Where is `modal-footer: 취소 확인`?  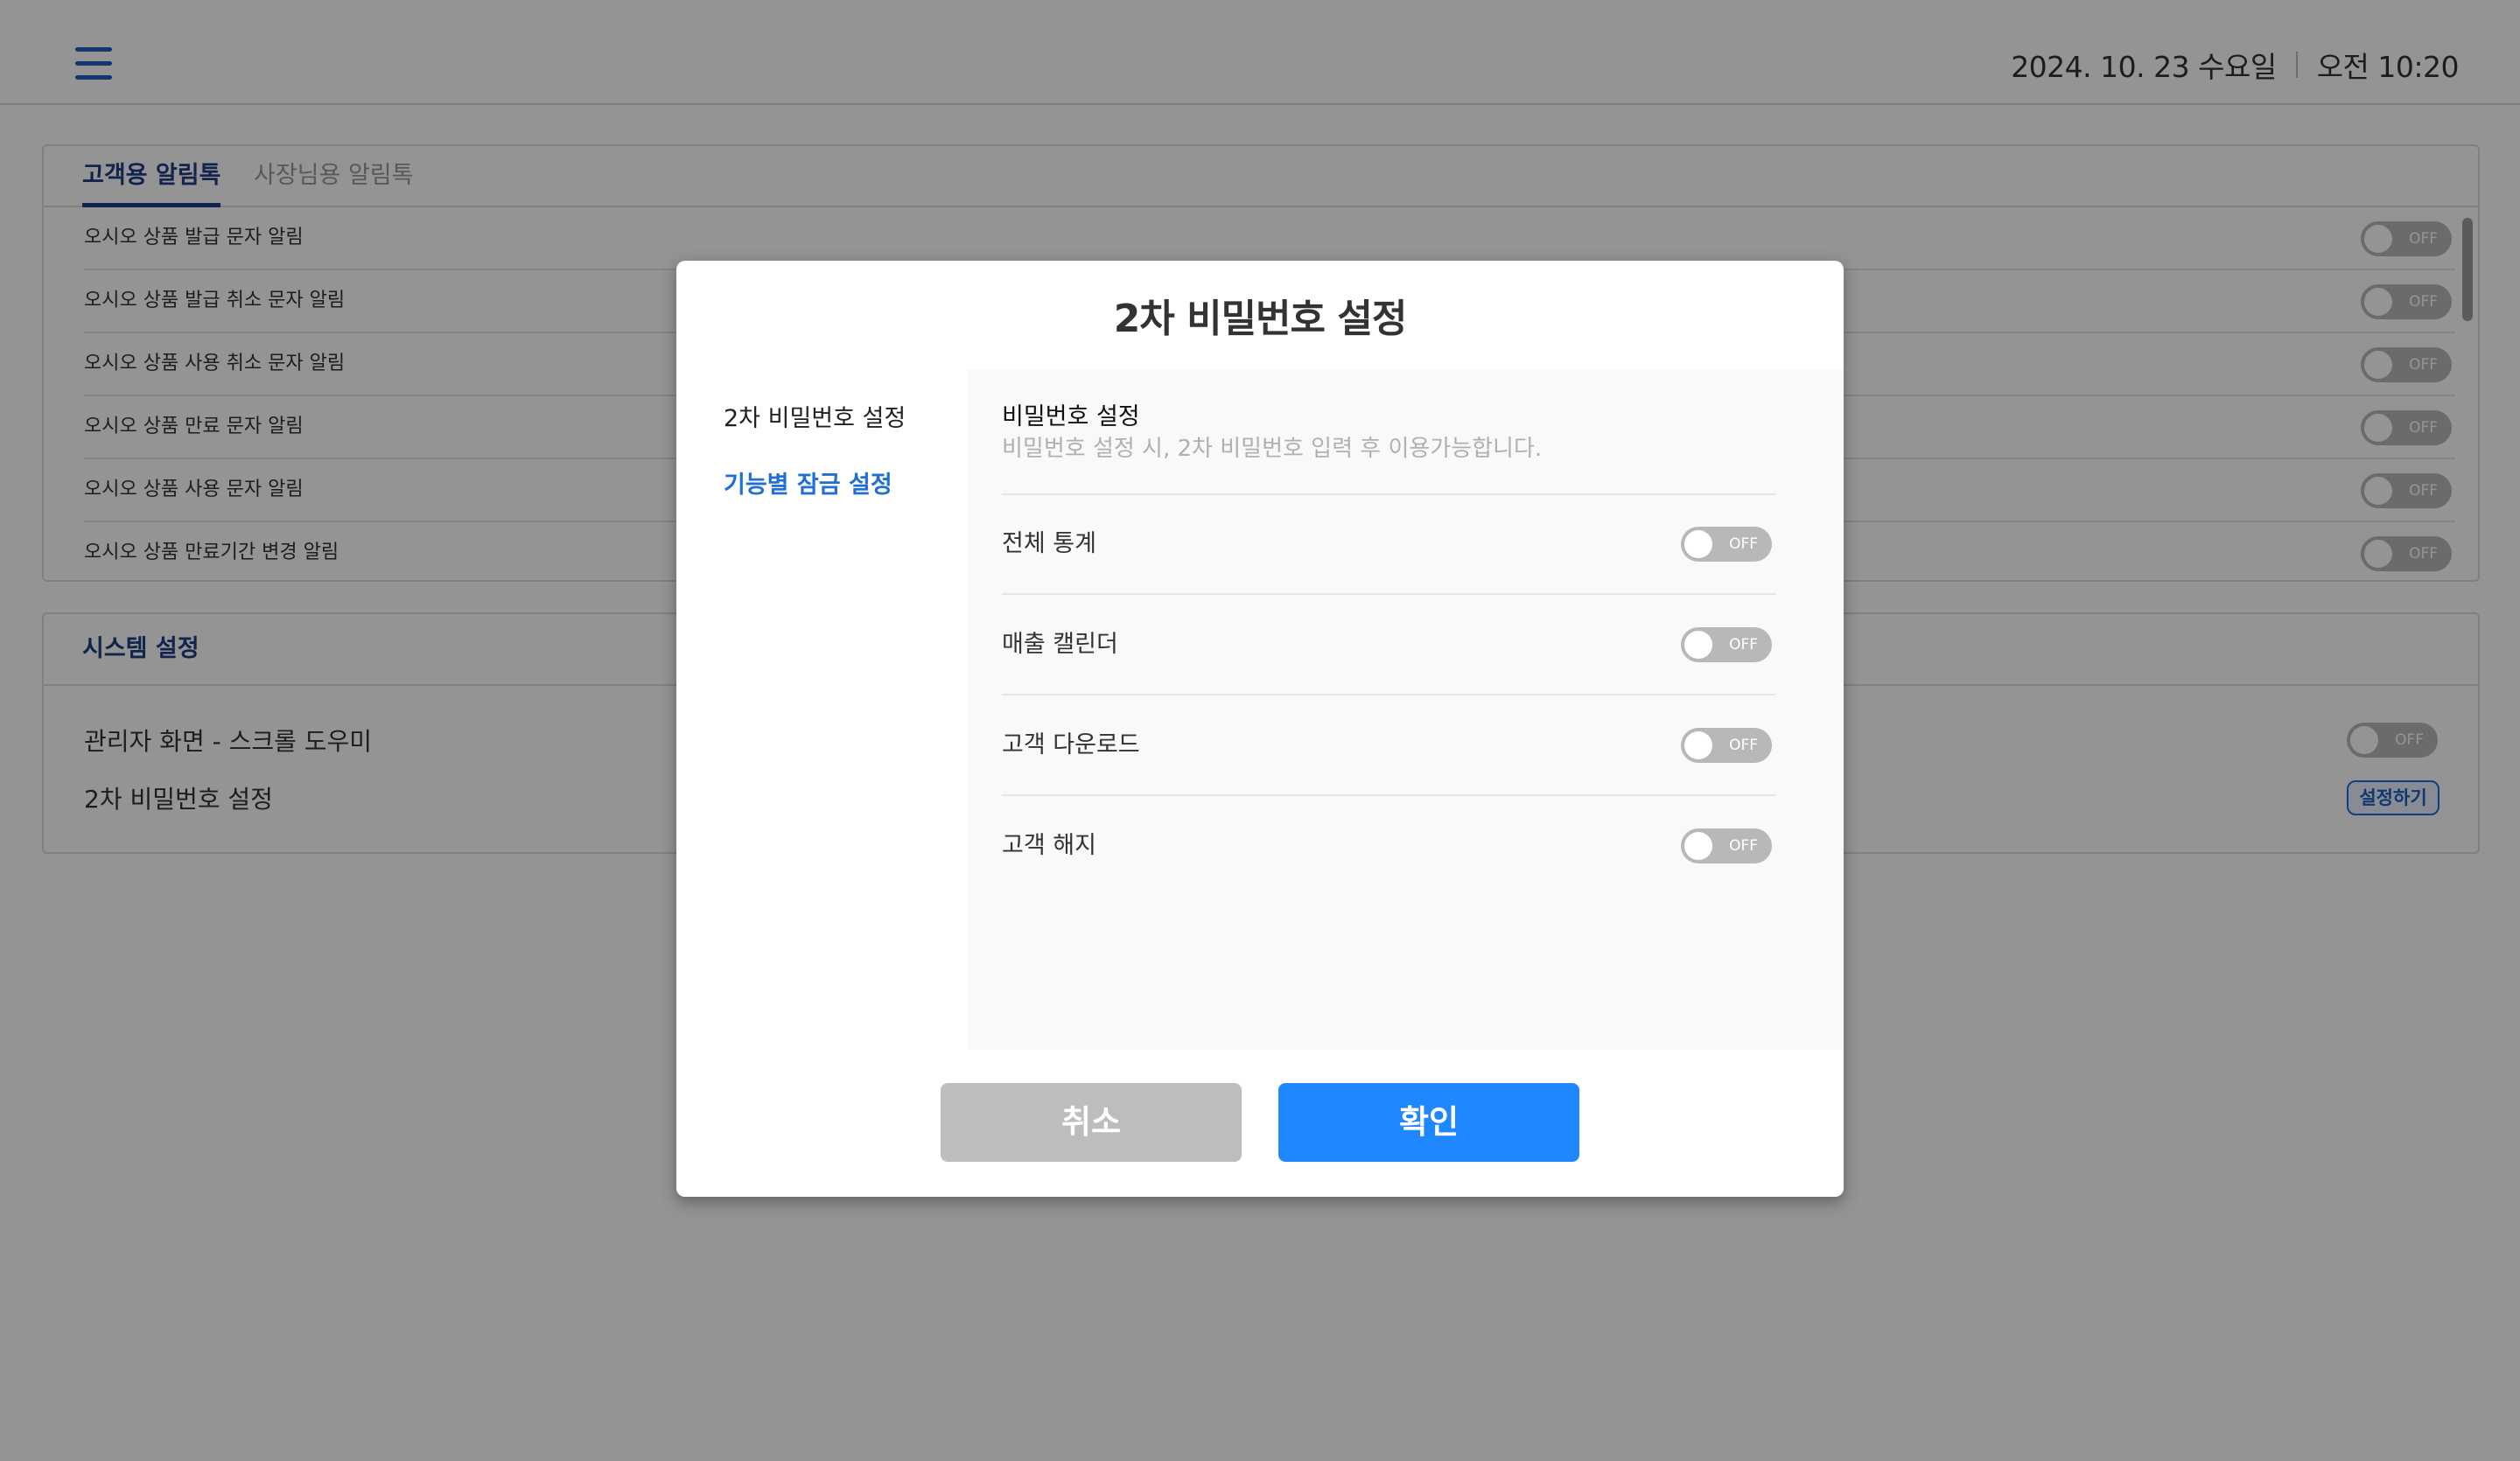 modal-footer: 취소 확인 is located at coordinates (1260, 1123).